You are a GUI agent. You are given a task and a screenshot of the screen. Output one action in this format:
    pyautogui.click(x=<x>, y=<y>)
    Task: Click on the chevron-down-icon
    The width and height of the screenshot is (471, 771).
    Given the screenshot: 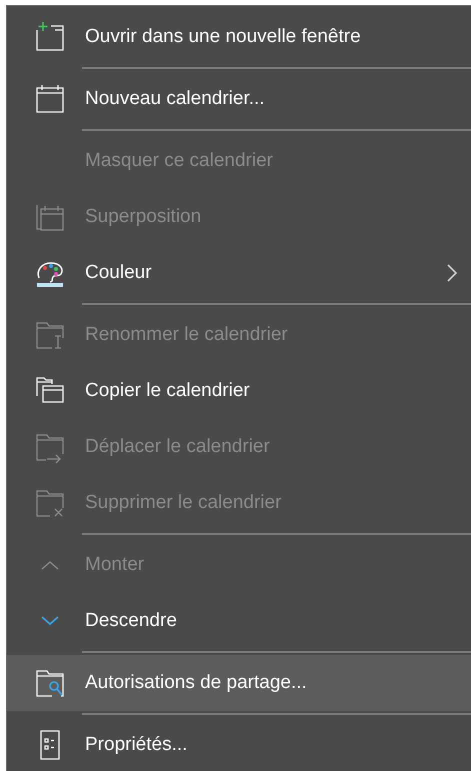 What is the action you would take?
    pyautogui.click(x=50, y=621)
    